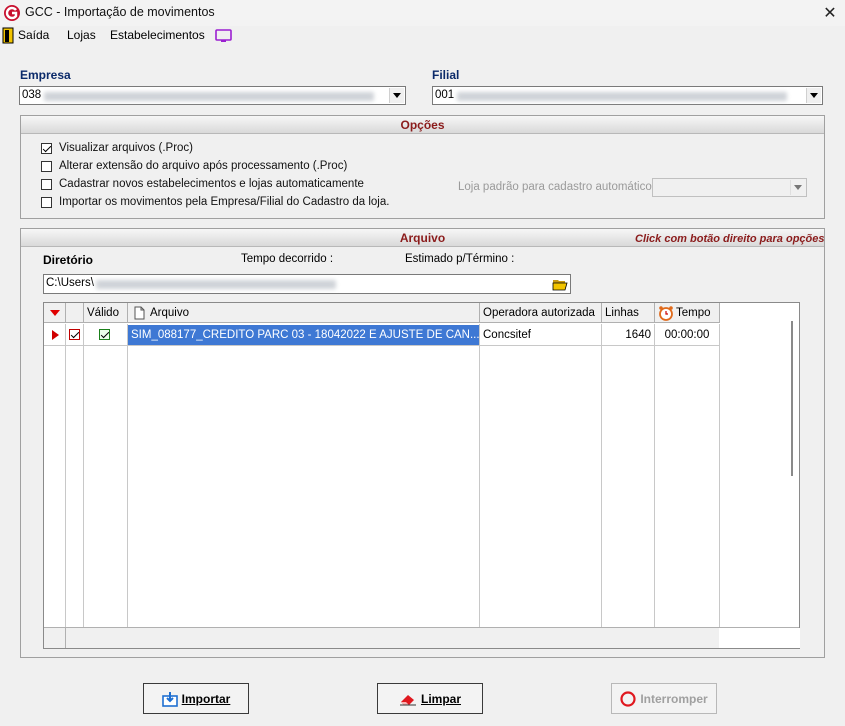 This screenshot has width=845, height=726. What do you see at coordinates (216, 284) in the screenshot?
I see `directory-redacted` at bounding box center [216, 284].